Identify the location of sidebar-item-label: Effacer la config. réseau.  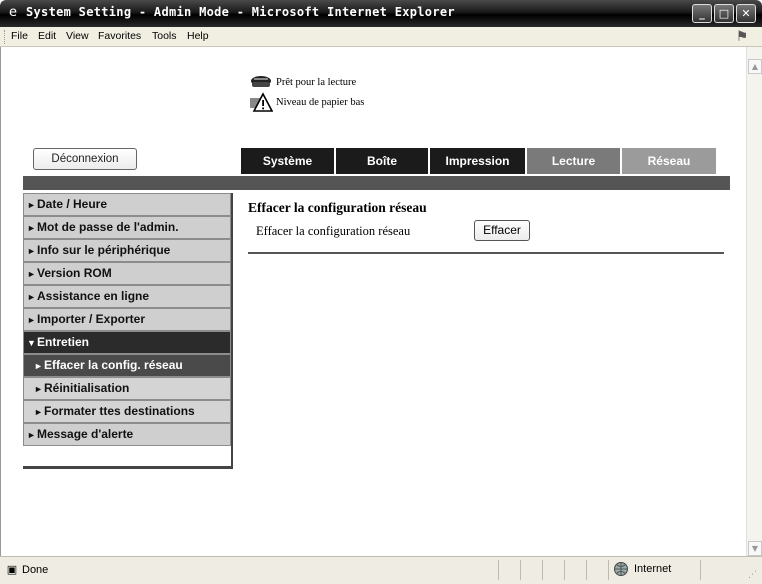
(113, 365).